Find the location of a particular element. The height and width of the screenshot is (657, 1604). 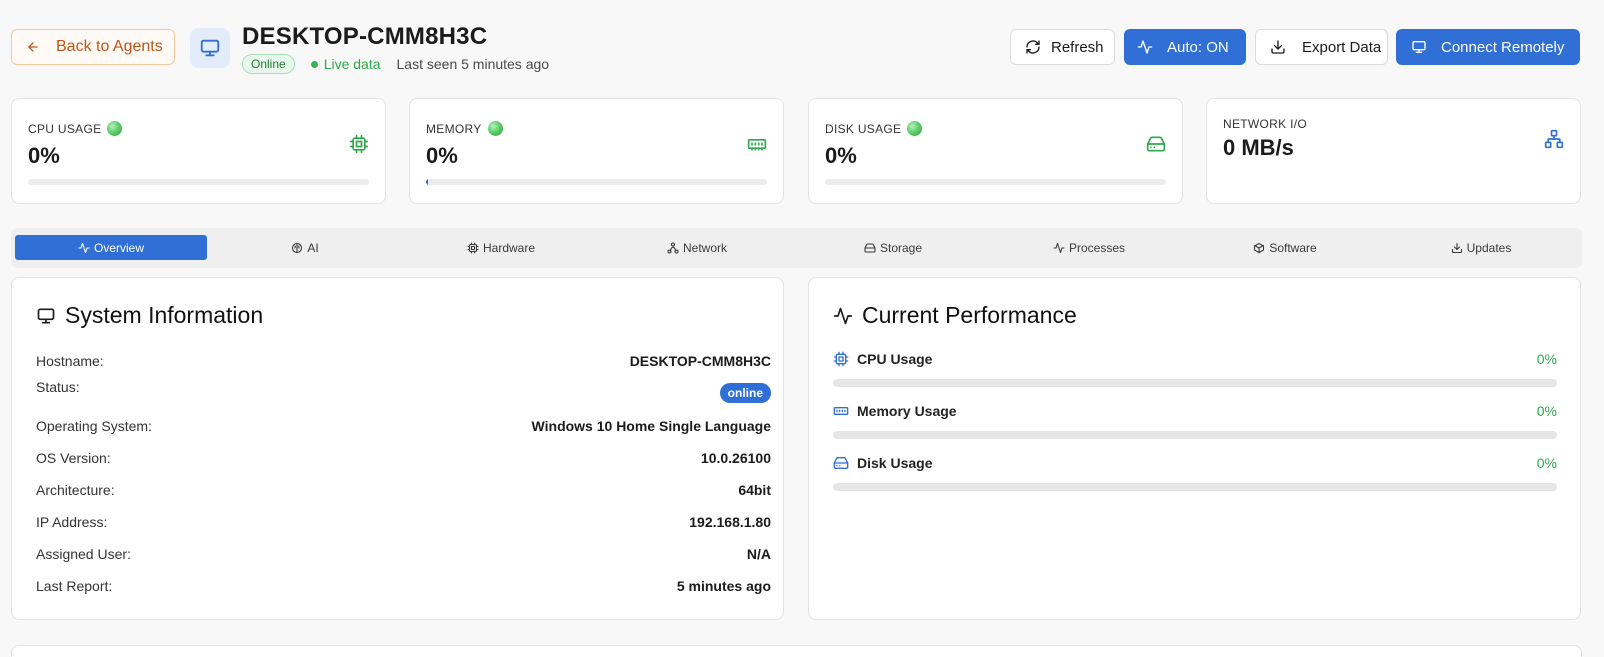

network-io-card: NETWORK I/O 0 MB/s is located at coordinates (1393, 151).